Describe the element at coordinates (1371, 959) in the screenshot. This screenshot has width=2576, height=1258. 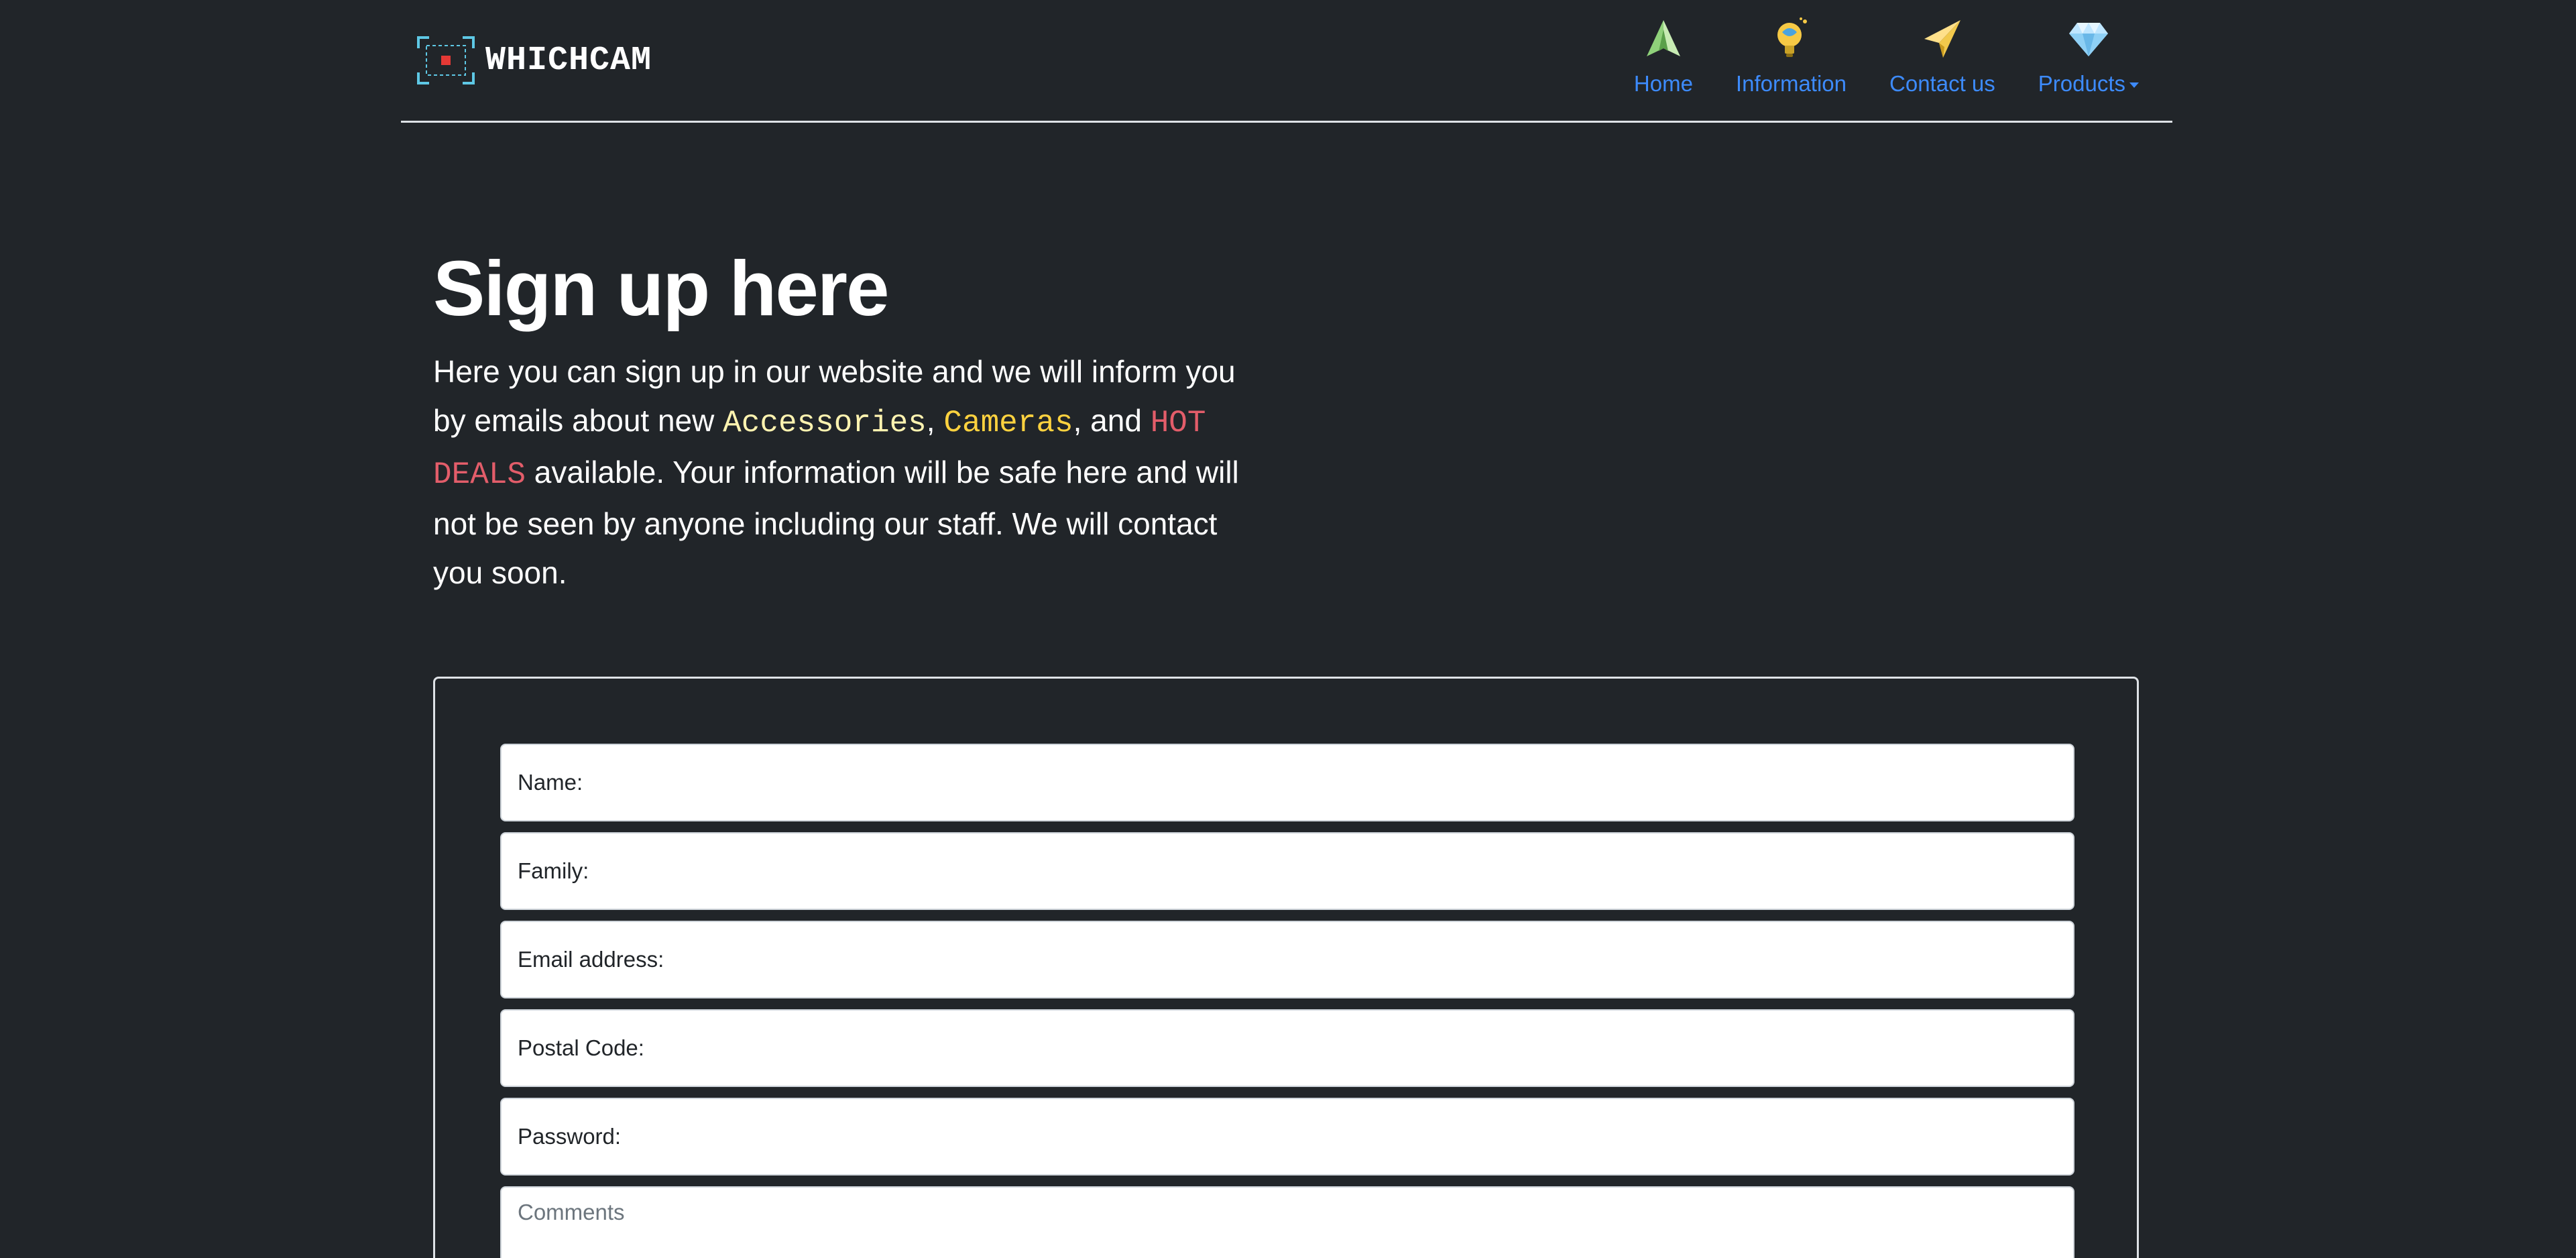
I see `email-input` at that location.